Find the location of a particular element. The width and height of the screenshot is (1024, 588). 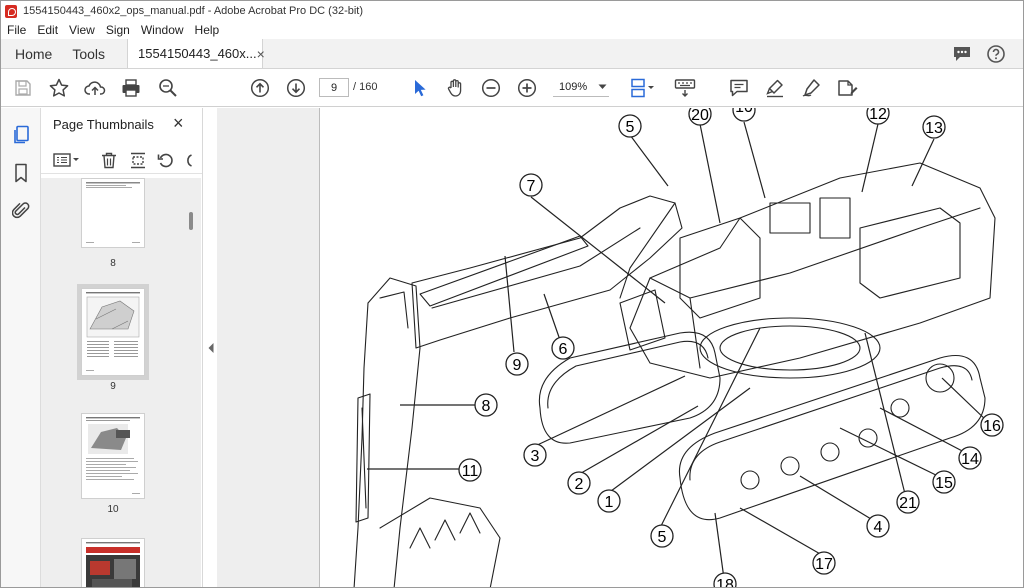

svg-text: 20 is located at coordinates (700, 116).